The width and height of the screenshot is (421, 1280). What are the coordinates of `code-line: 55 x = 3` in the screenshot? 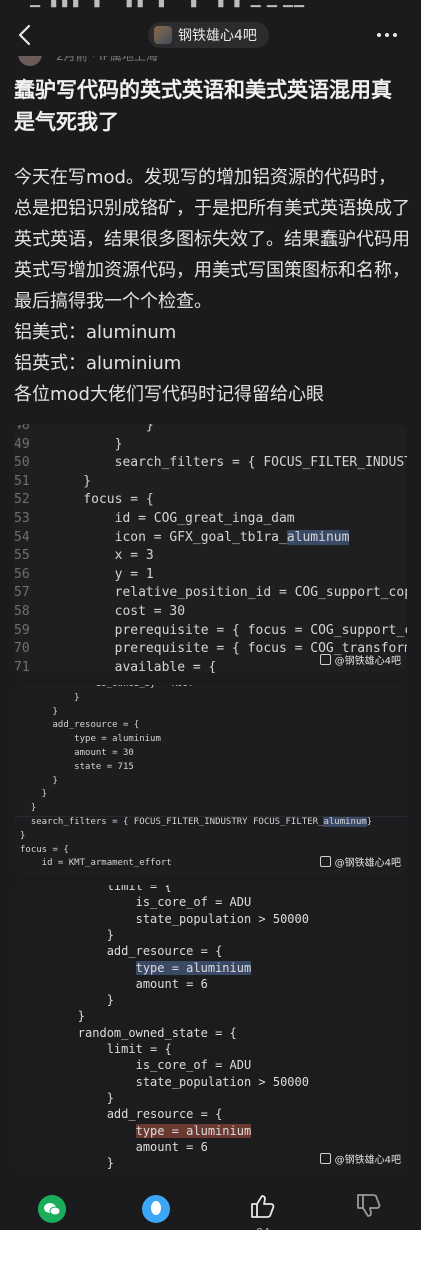 It's located at (84, 555).